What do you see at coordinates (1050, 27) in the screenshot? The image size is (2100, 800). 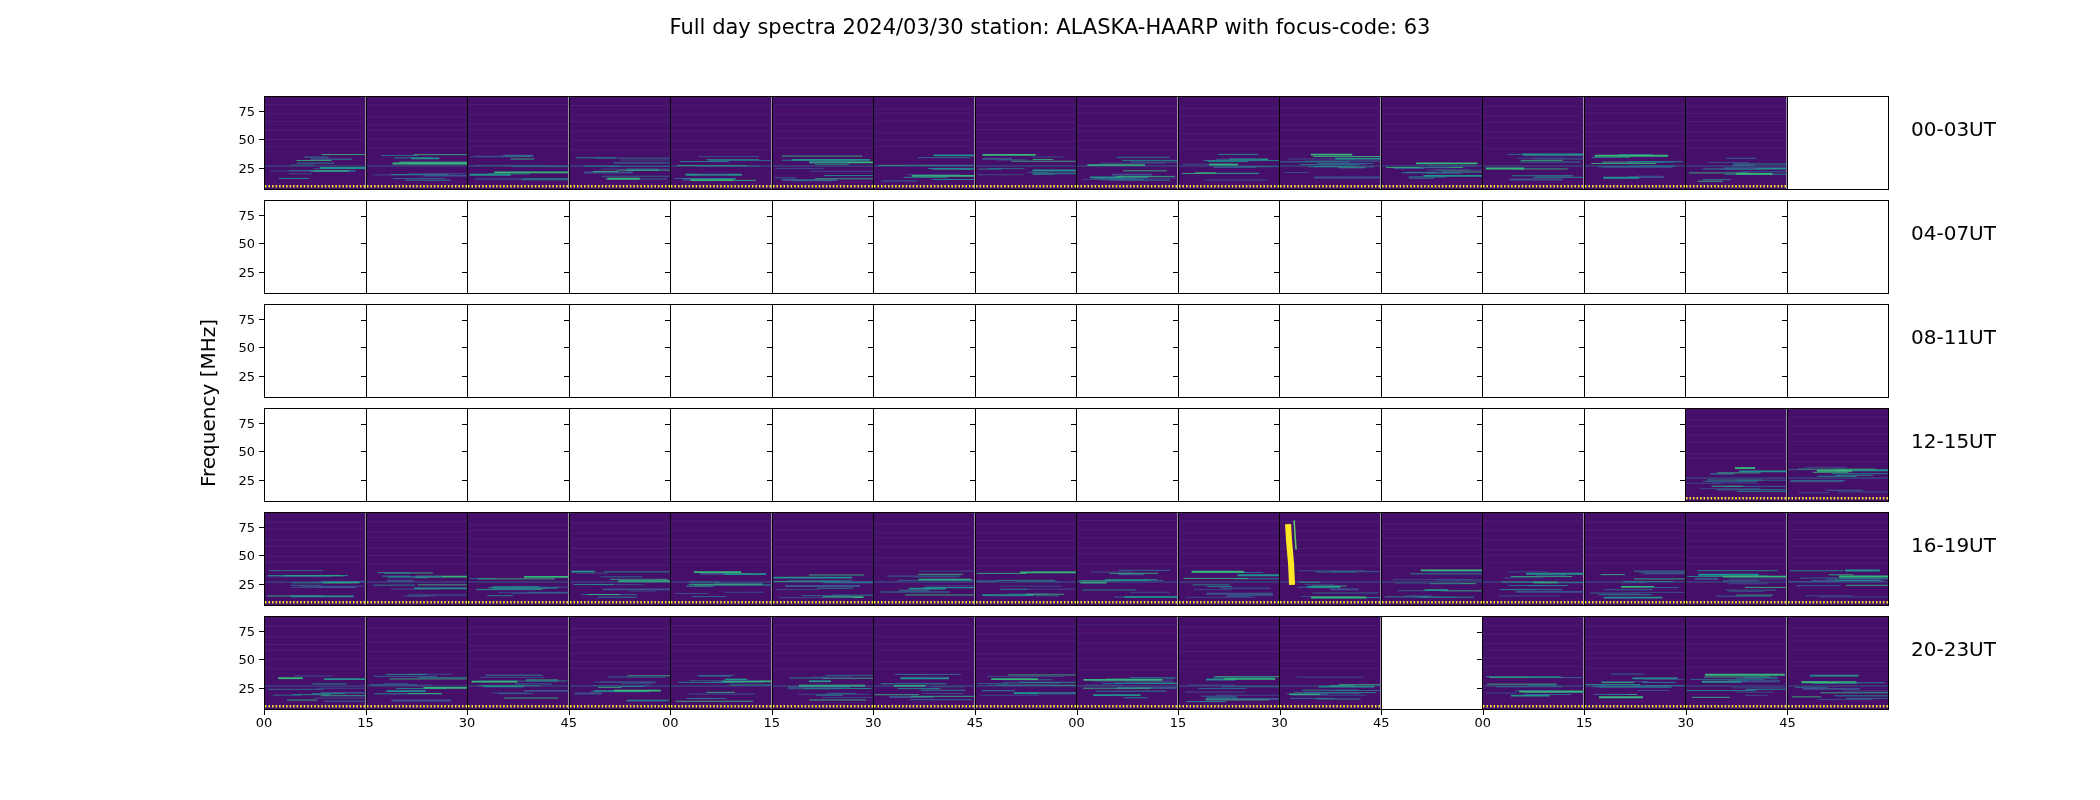 I see `figure-title: Full day spectra 2024/03/30 station: ALASKA-HAARP with focus-code: 63` at bounding box center [1050, 27].